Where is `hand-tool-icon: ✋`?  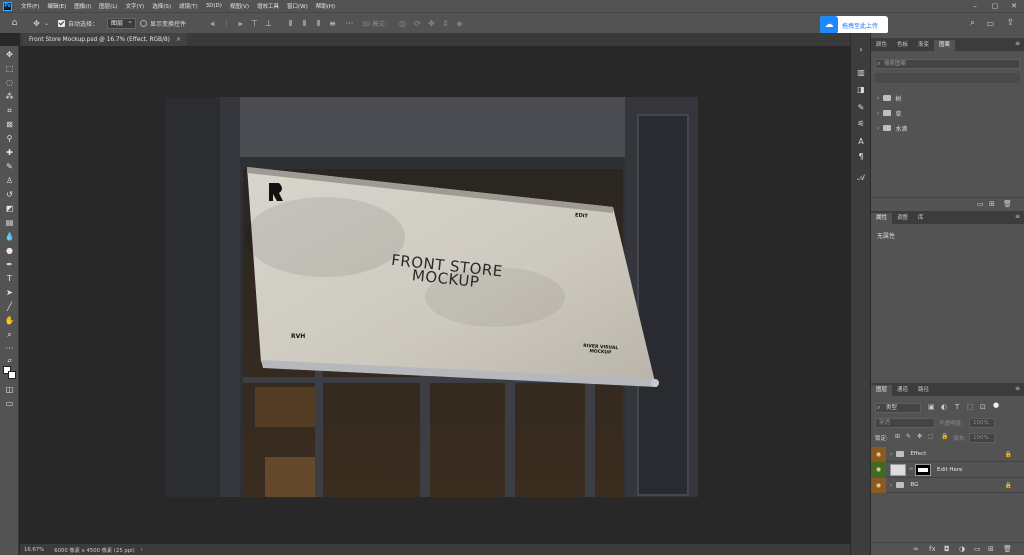 hand-tool-icon: ✋ is located at coordinates (9, 320).